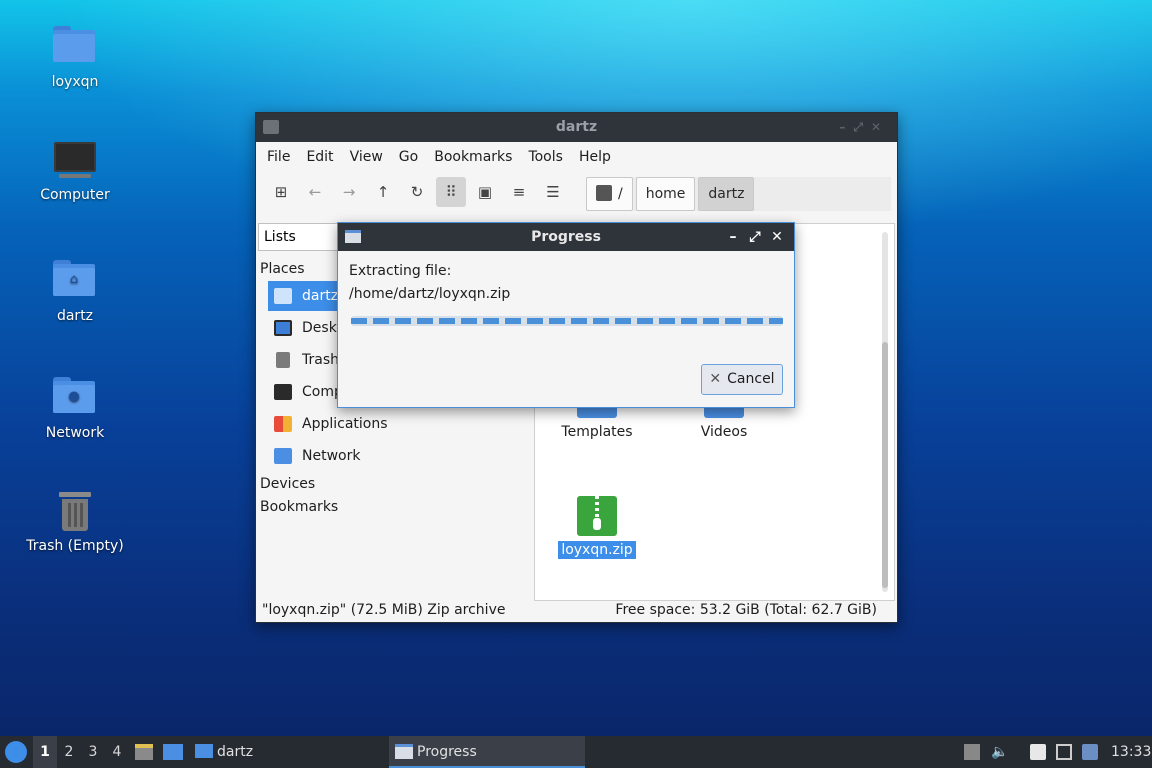 This screenshot has height=768, width=1152. Describe the element at coordinates (576, 192) in the screenshot. I see `toolbar: ⊞ ← → ↑ ↻ ⠿ ▣ ≡ ☰ / home dartz` at that location.